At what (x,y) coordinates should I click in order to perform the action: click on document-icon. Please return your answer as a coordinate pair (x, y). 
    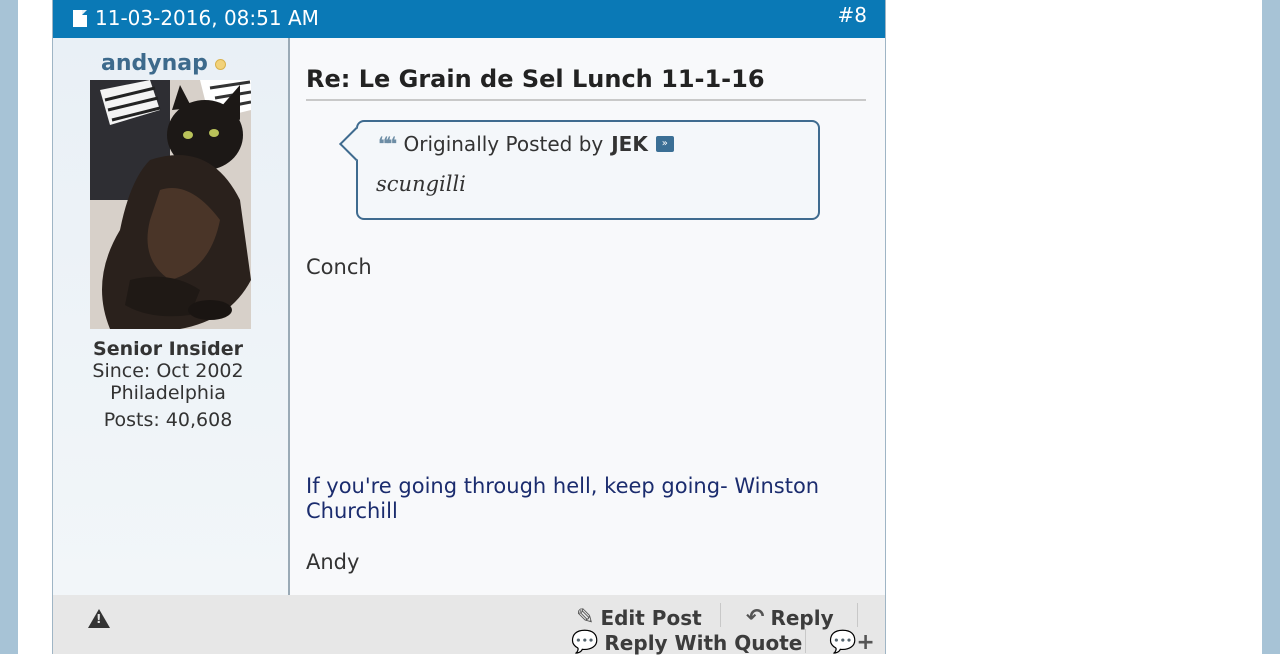
    Looking at the image, I should click on (80, 18).